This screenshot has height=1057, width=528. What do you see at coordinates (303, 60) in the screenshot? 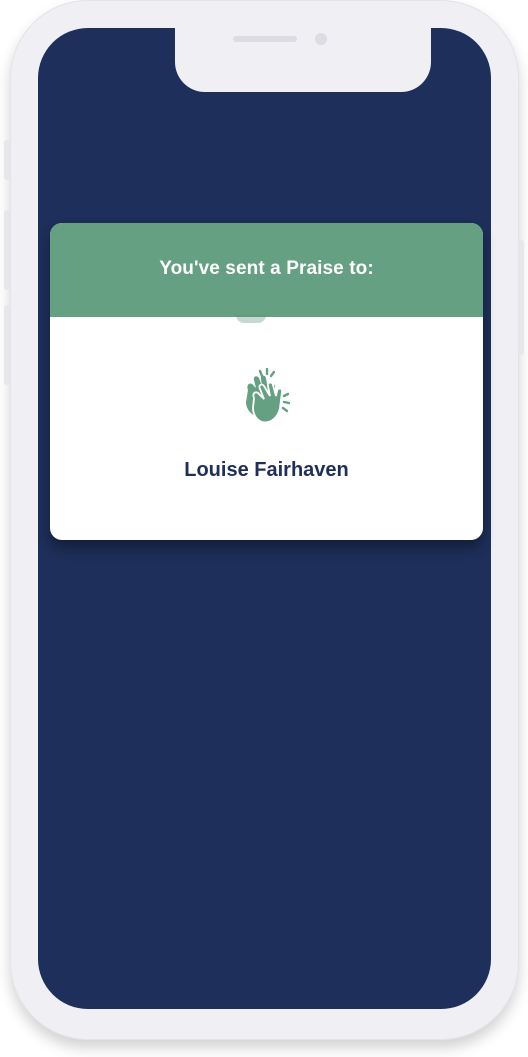
I see `notch` at bounding box center [303, 60].